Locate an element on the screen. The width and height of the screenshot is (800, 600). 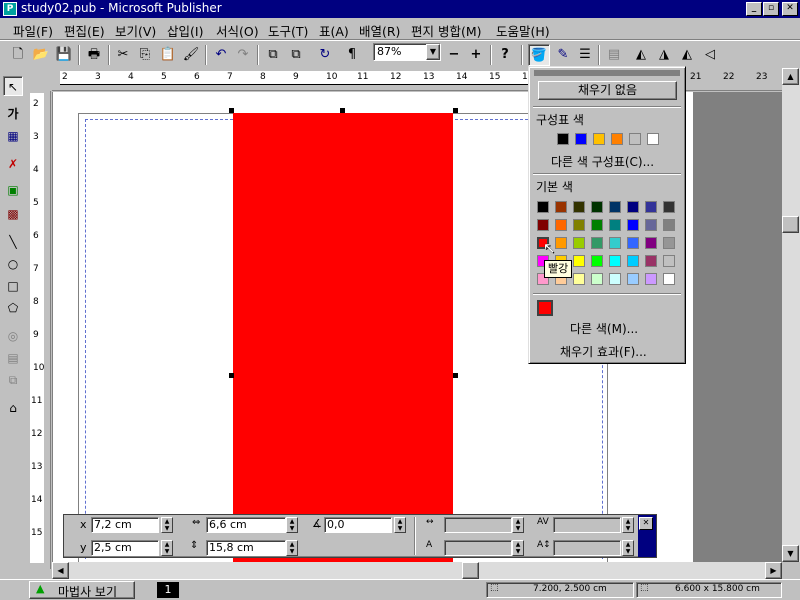
copy-icon: ⎘ is located at coordinates (145, 55).